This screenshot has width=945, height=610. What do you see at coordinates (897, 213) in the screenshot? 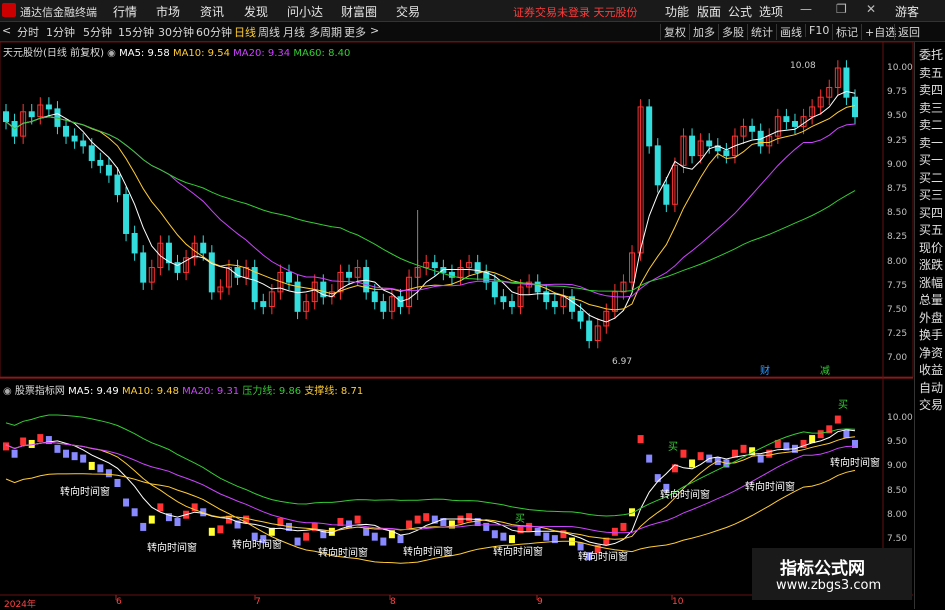
I see `main-y-tick: 8.50` at bounding box center [897, 213].